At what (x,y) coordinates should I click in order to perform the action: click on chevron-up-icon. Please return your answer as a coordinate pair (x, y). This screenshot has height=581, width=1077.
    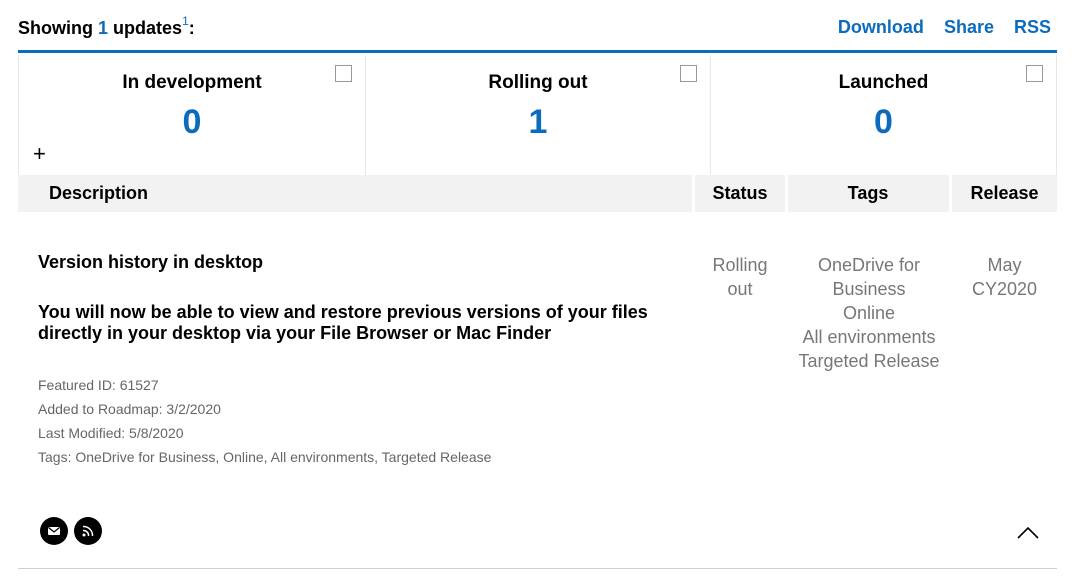
    Looking at the image, I should click on (1028, 532).